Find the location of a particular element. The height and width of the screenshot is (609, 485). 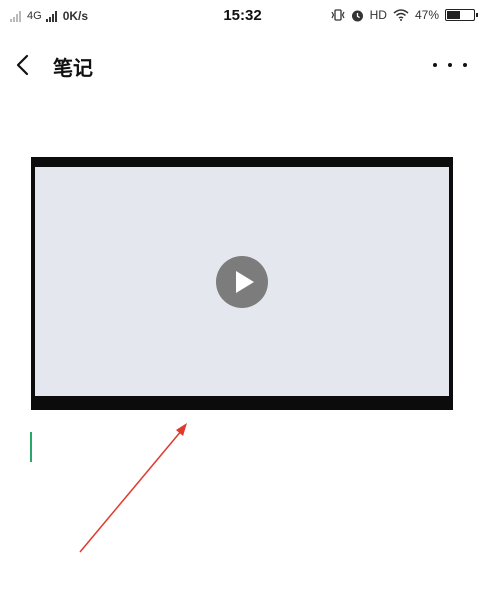

play-icon is located at coordinates (242, 281).